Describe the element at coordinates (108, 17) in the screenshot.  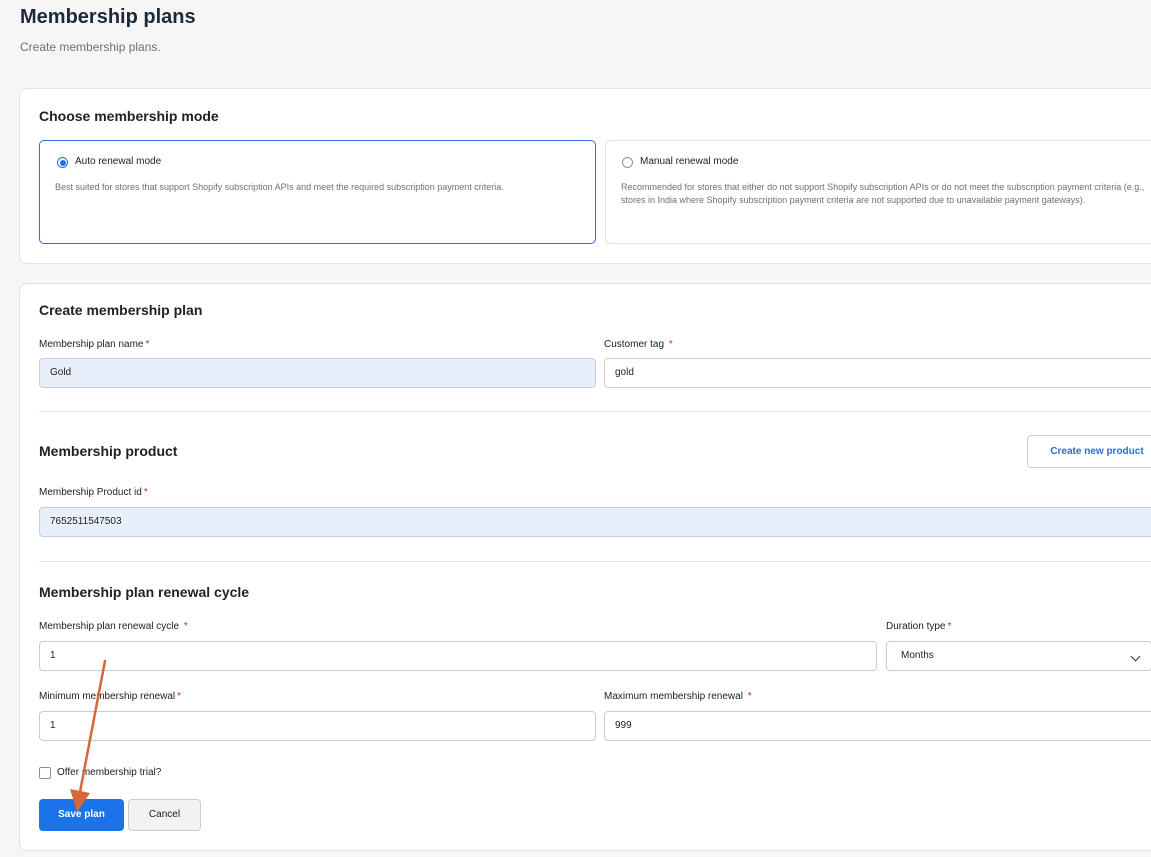
I see `page-title: Membership plans` at that location.